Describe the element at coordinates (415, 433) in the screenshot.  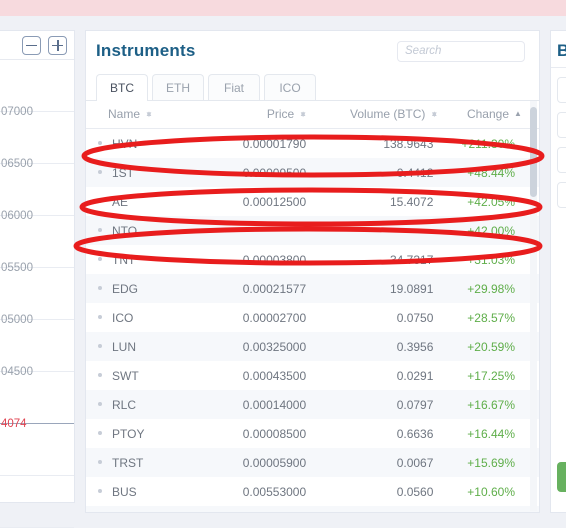
I see `cell-volume: 0.6636` at that location.